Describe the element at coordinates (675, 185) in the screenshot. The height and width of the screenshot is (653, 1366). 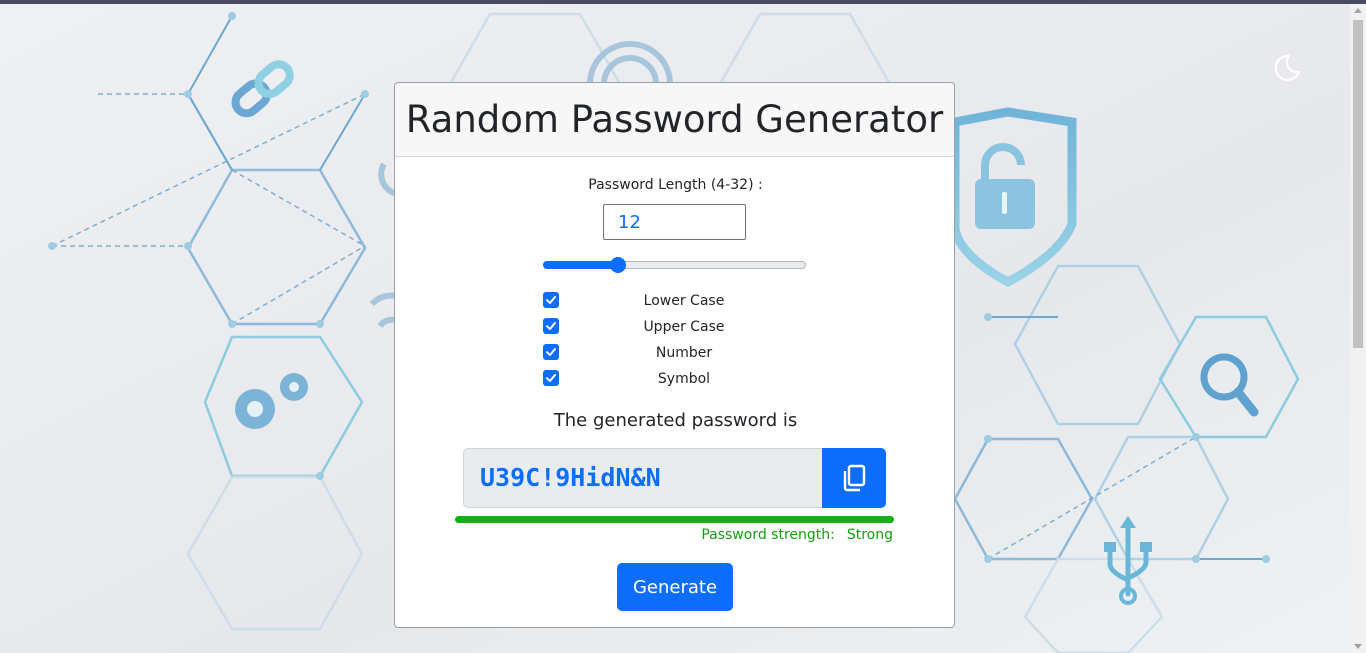
I see `password-length-label: Password Length (4-32) :` at that location.